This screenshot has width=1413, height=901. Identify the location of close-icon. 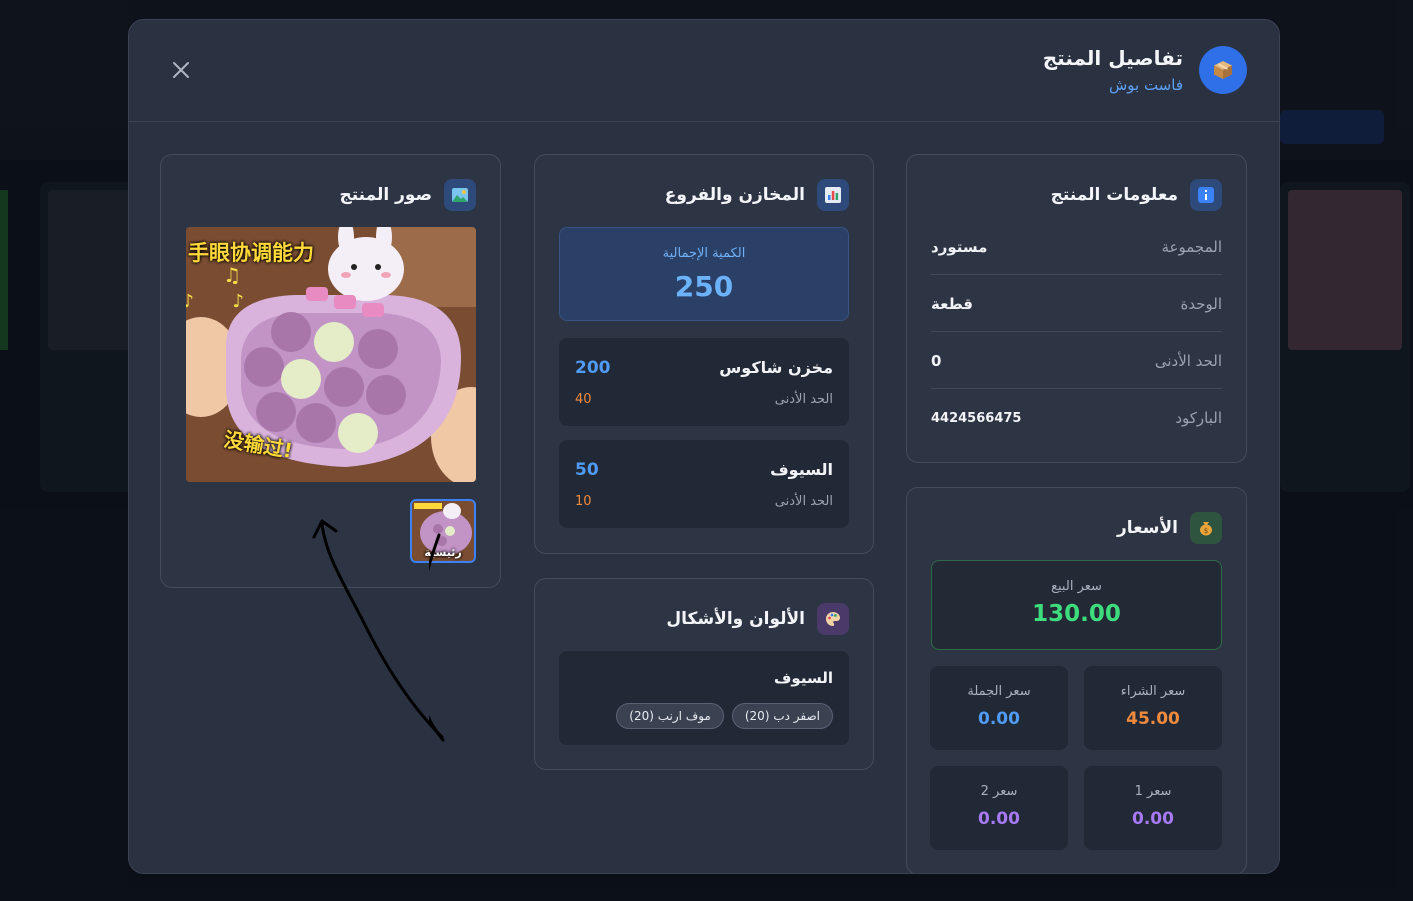
(181, 70).